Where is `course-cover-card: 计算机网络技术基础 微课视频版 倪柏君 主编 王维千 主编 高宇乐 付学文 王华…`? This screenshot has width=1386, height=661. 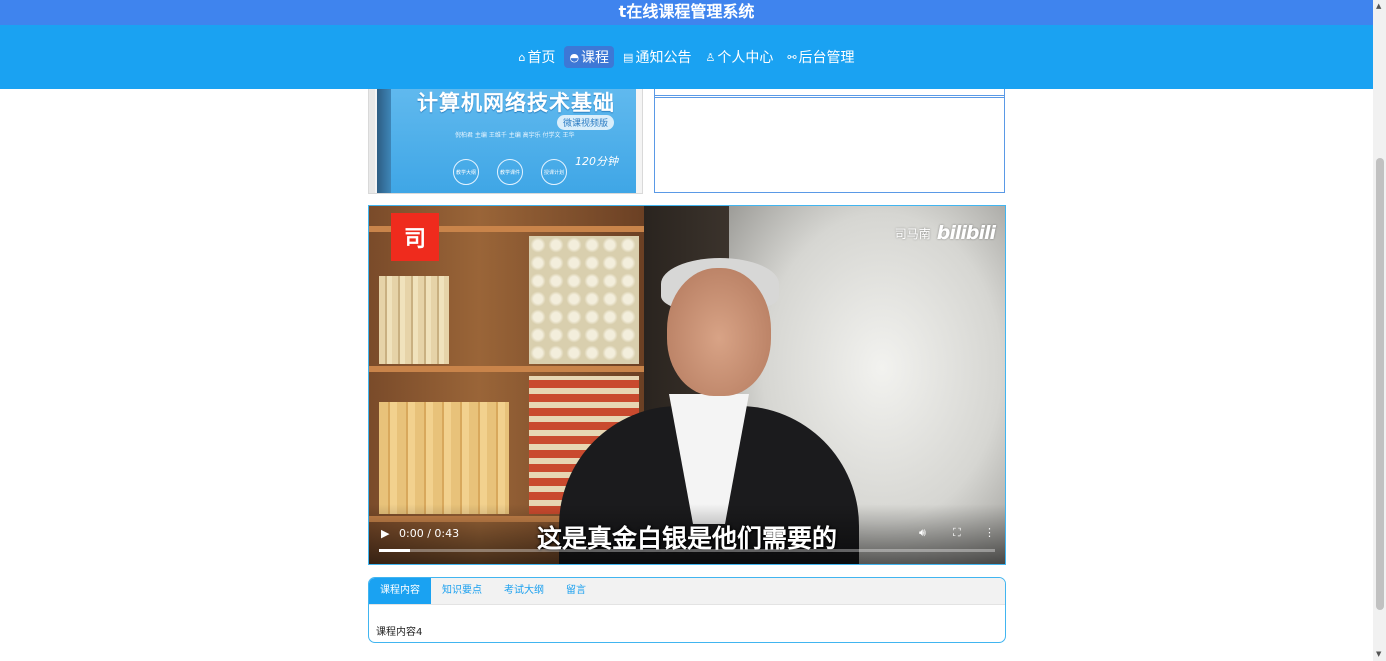
course-cover-card: 计算机网络技术基础 微课视频版 倪柏君 主编 王维千 主编 高宇乐 付学文 王华… is located at coordinates (505, 141).